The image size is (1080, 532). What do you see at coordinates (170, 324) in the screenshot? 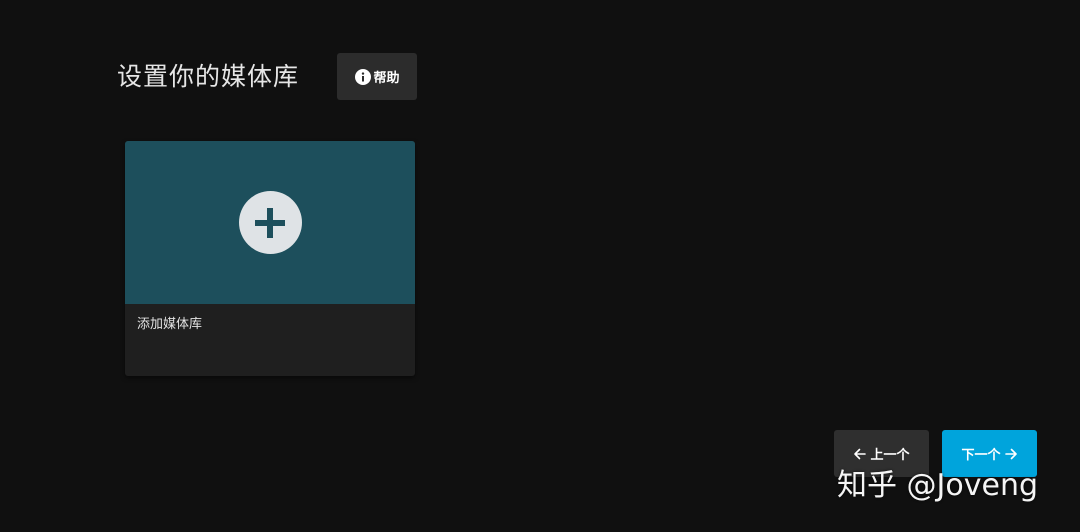
I see `add-library-label: 添加媒体库` at bounding box center [170, 324].